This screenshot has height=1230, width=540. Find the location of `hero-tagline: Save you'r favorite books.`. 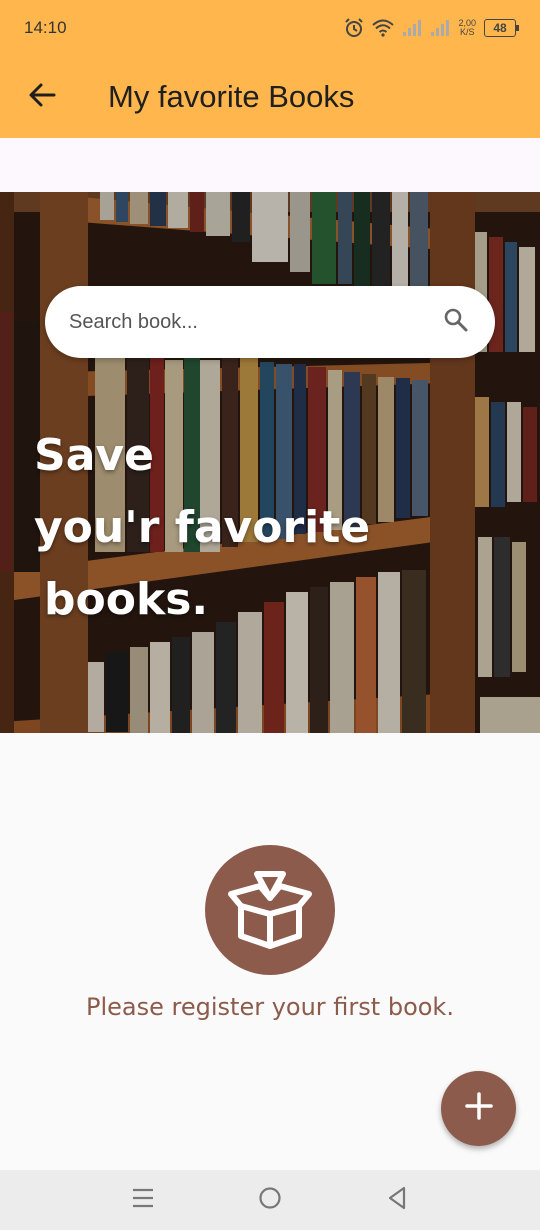

hero-tagline: Save you'r favorite books. is located at coordinates (202, 528).